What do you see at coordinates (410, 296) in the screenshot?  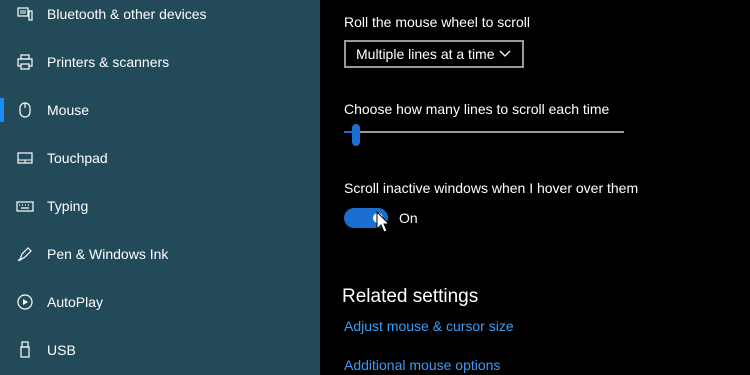 I see `related-settings-title: Related settings` at bounding box center [410, 296].